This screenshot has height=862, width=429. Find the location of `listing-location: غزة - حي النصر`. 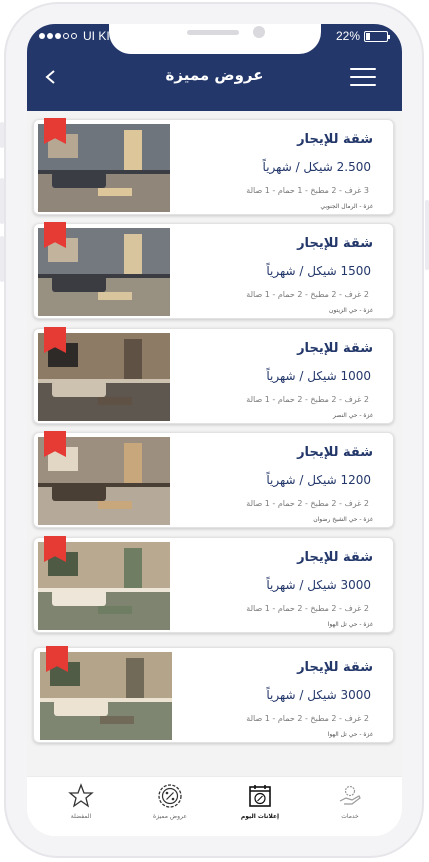

listing-location: غزة - حي النصر is located at coordinates (352, 415).